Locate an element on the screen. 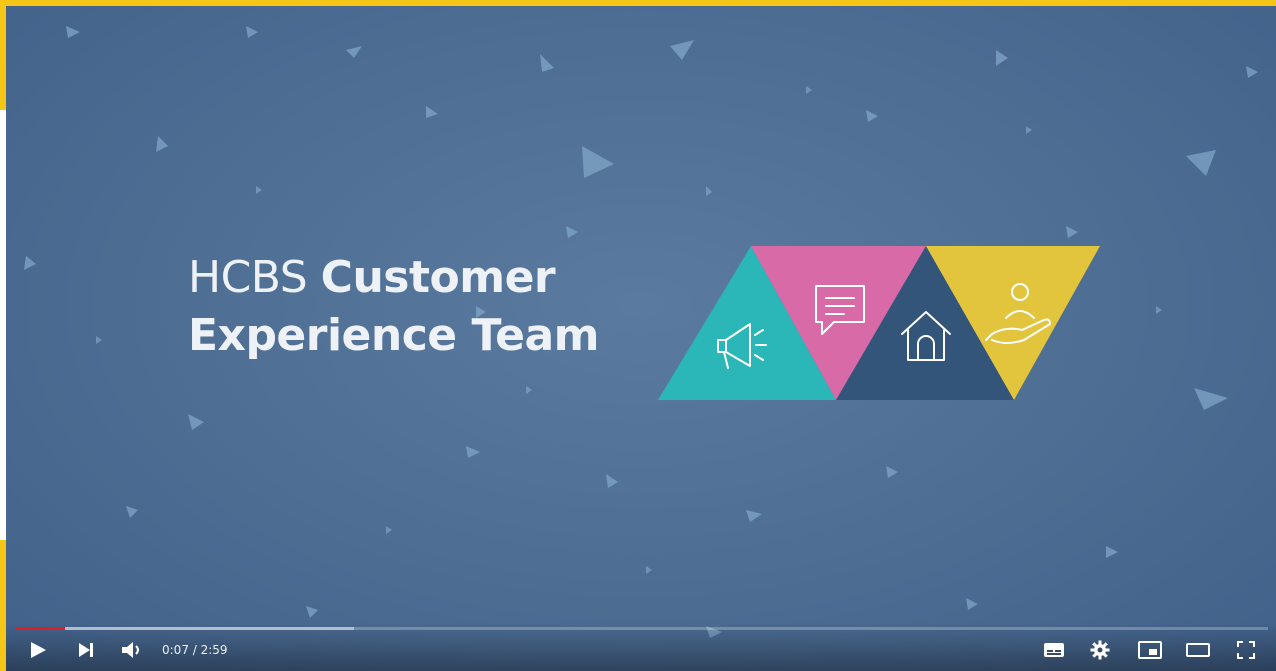 The image size is (1276, 671). subtitles-button is located at coordinates (1054, 650).